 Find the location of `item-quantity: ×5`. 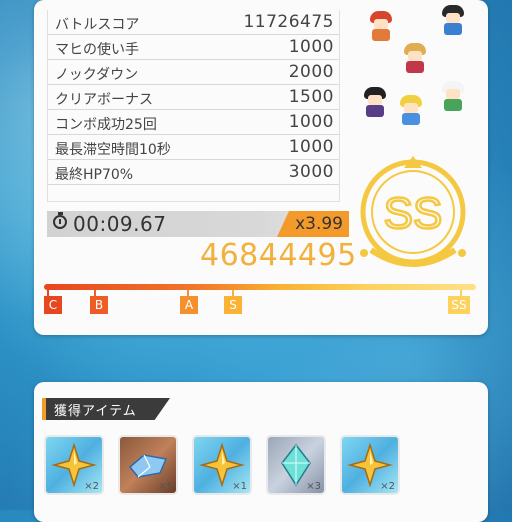

item-quantity: ×5 is located at coordinates (165, 486).